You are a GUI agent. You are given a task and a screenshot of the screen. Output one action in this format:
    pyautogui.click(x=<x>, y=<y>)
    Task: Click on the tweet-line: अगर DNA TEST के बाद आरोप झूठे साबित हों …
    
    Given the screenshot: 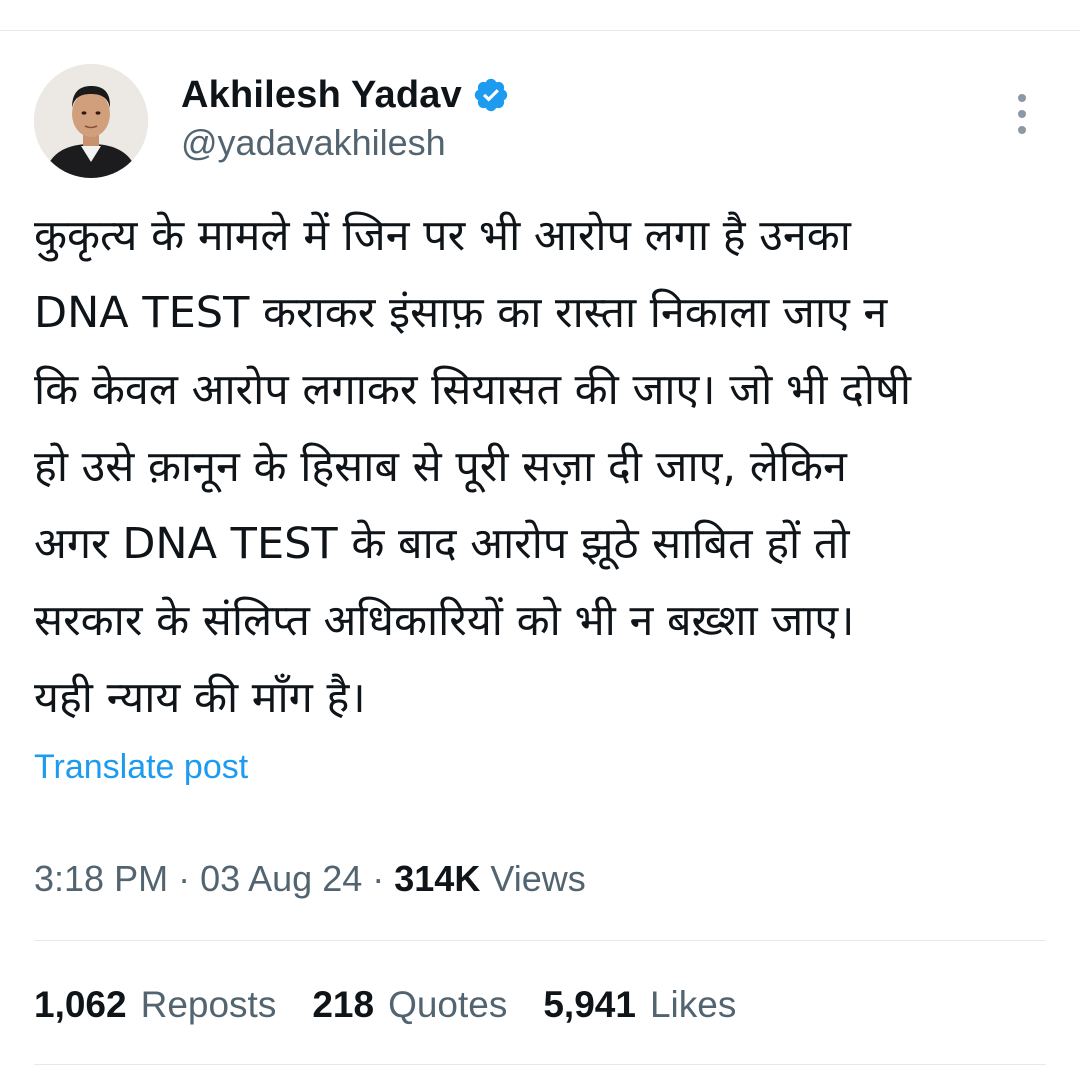 What is the action you would take?
    pyautogui.click(x=442, y=544)
    